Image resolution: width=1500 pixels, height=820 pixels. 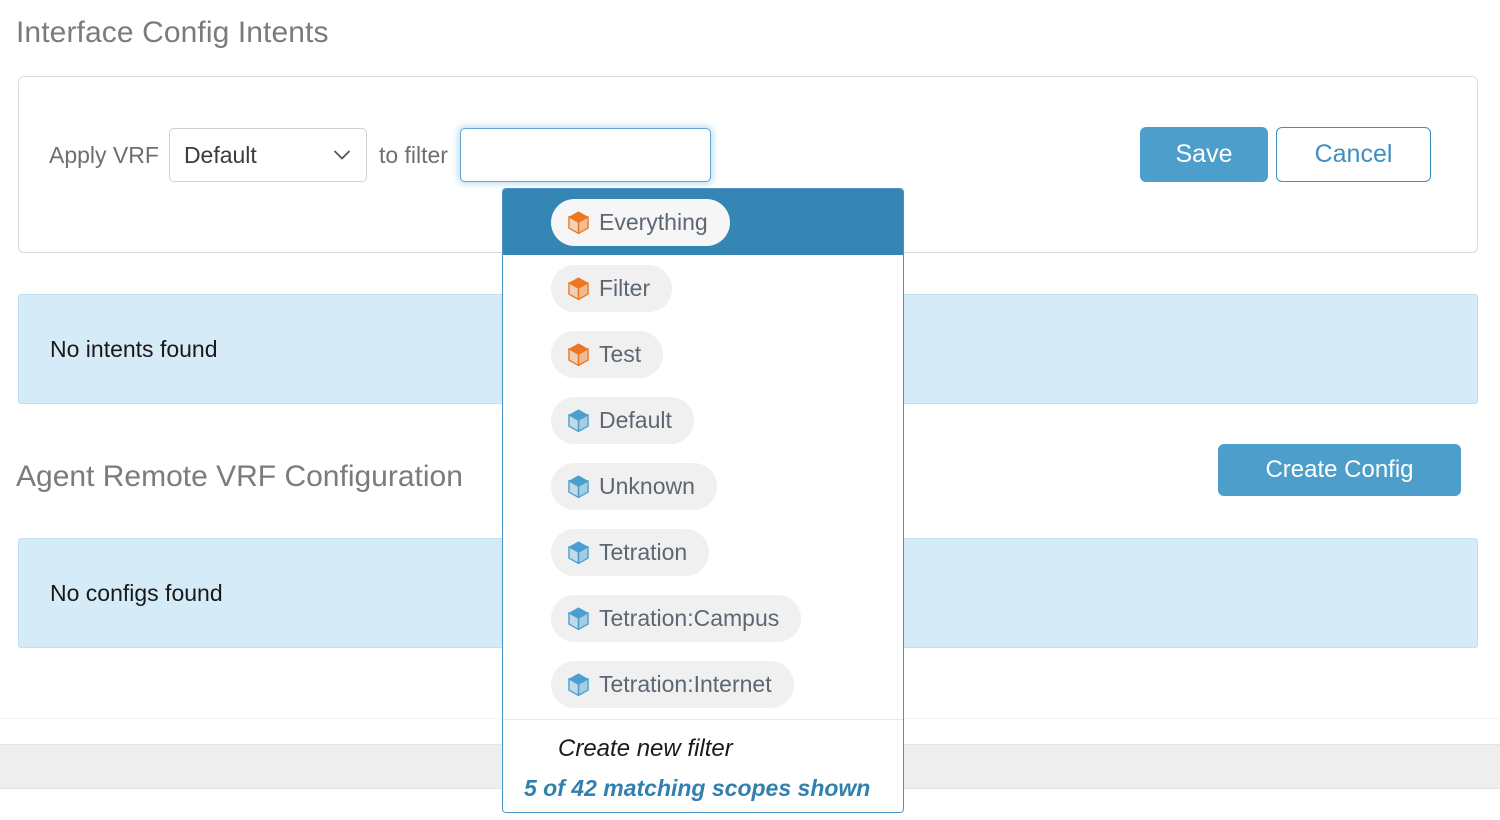 I want to click on scope-pill: Filter, so click(x=612, y=288).